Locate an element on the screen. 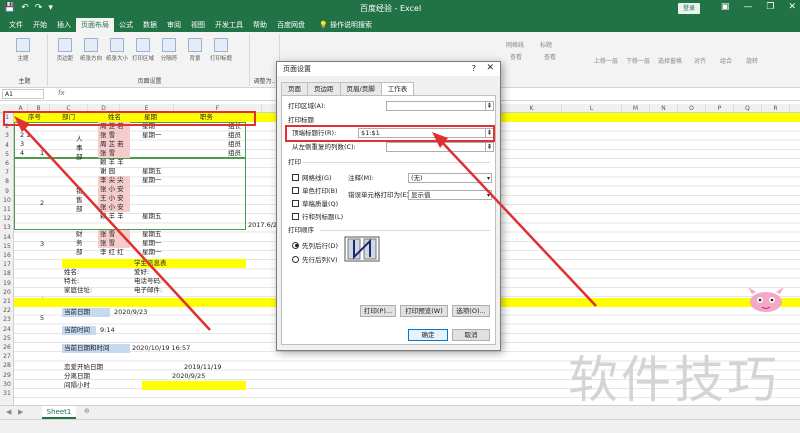 This screenshot has height=433, width=800. name-cell: 谢 园 is located at coordinates (107, 171).